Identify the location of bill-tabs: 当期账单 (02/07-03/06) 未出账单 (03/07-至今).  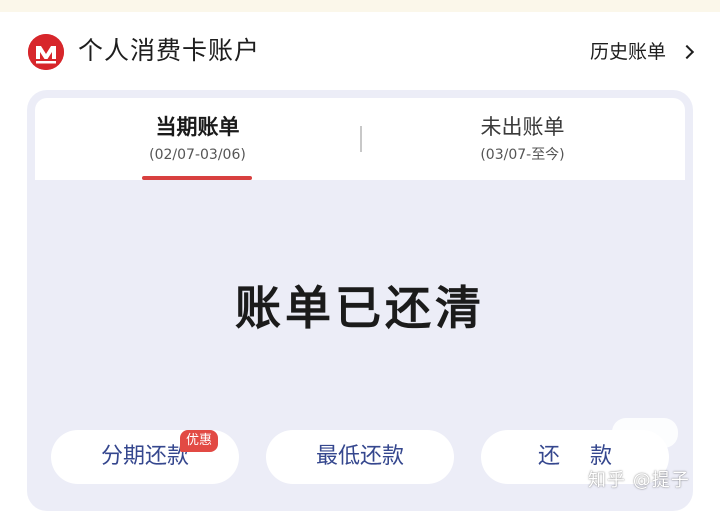
(360, 139).